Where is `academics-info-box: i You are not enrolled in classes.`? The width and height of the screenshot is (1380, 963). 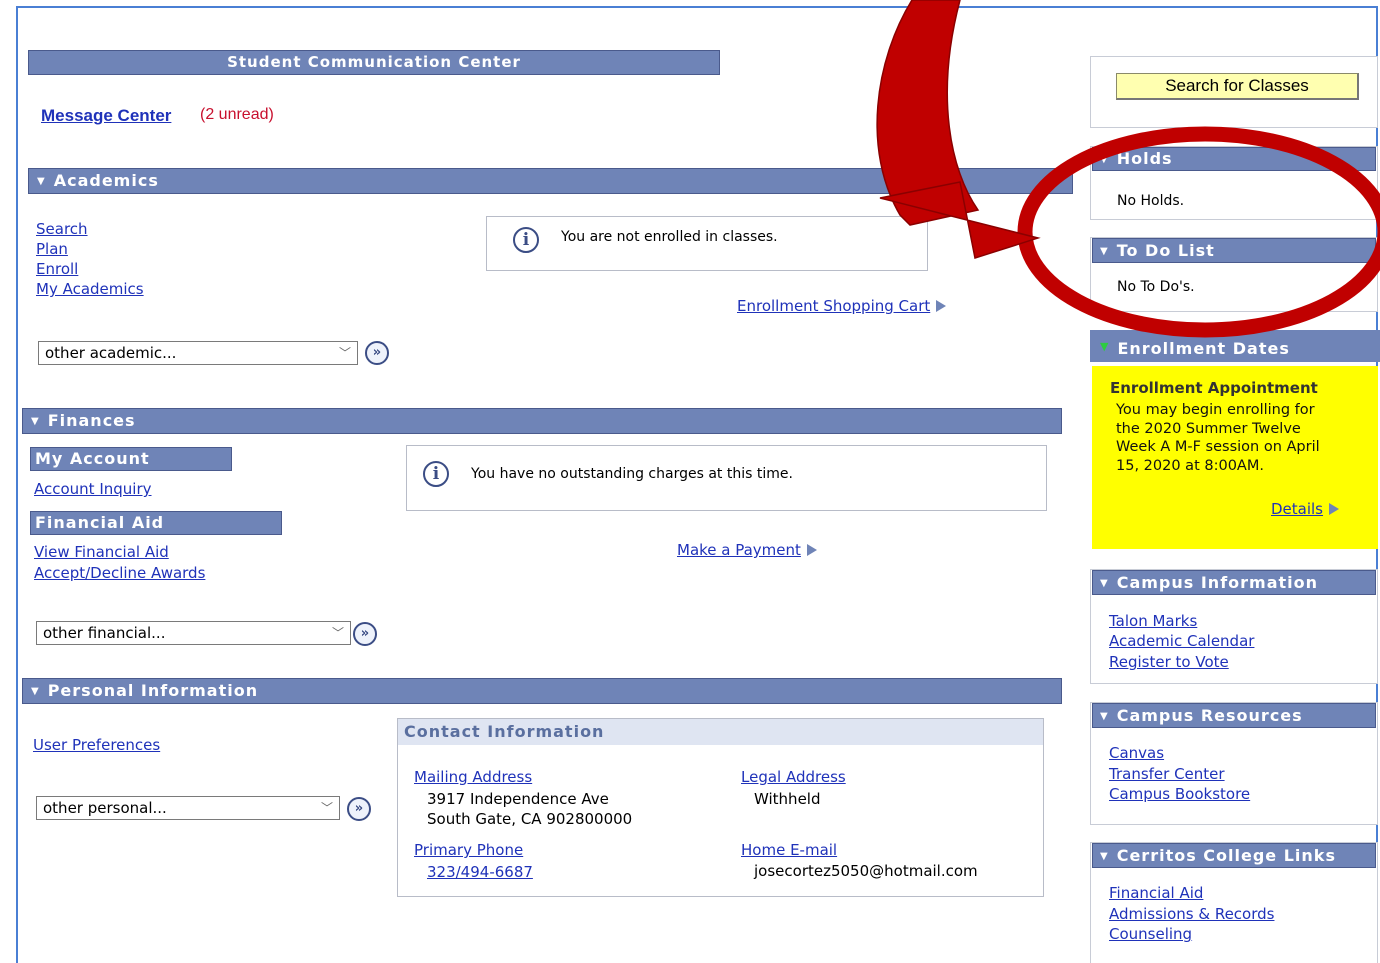
academics-info-box: i You are not enrolled in classes. is located at coordinates (707, 243).